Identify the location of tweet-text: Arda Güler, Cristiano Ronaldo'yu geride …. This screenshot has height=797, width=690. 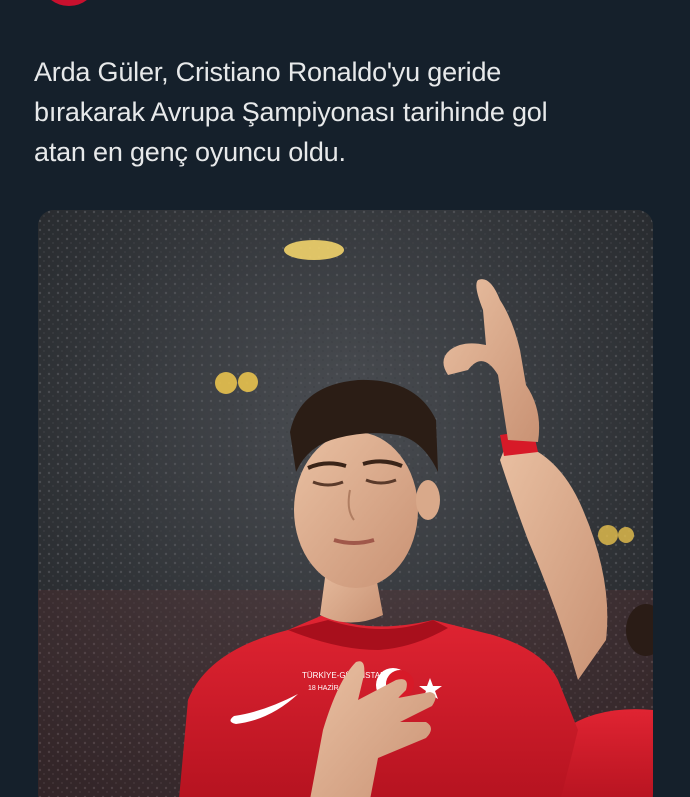
(349, 112).